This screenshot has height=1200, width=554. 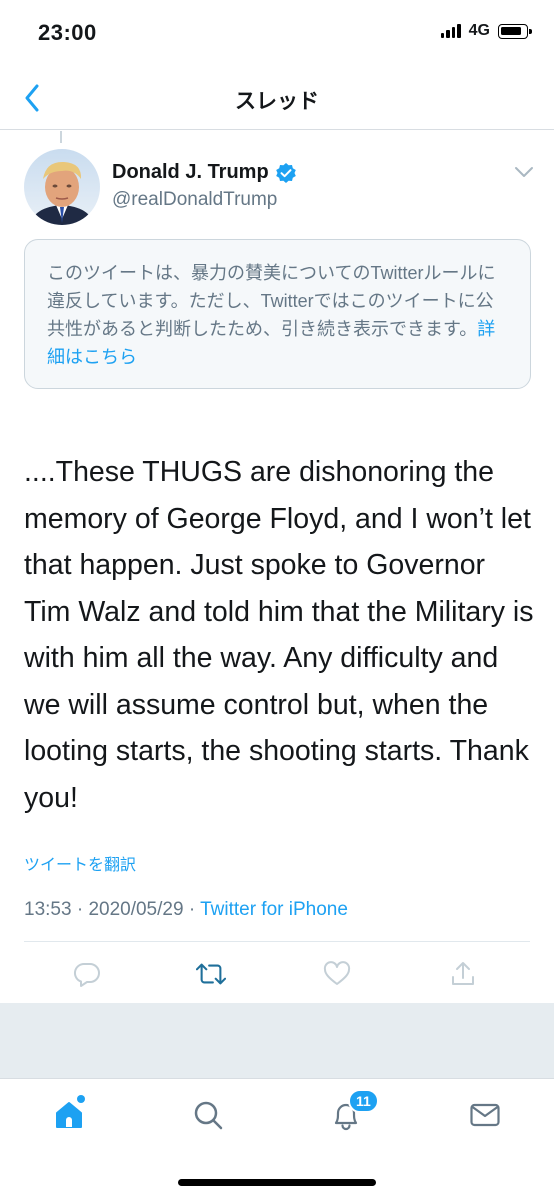 What do you see at coordinates (277, 1182) in the screenshot?
I see `home-indicator` at bounding box center [277, 1182].